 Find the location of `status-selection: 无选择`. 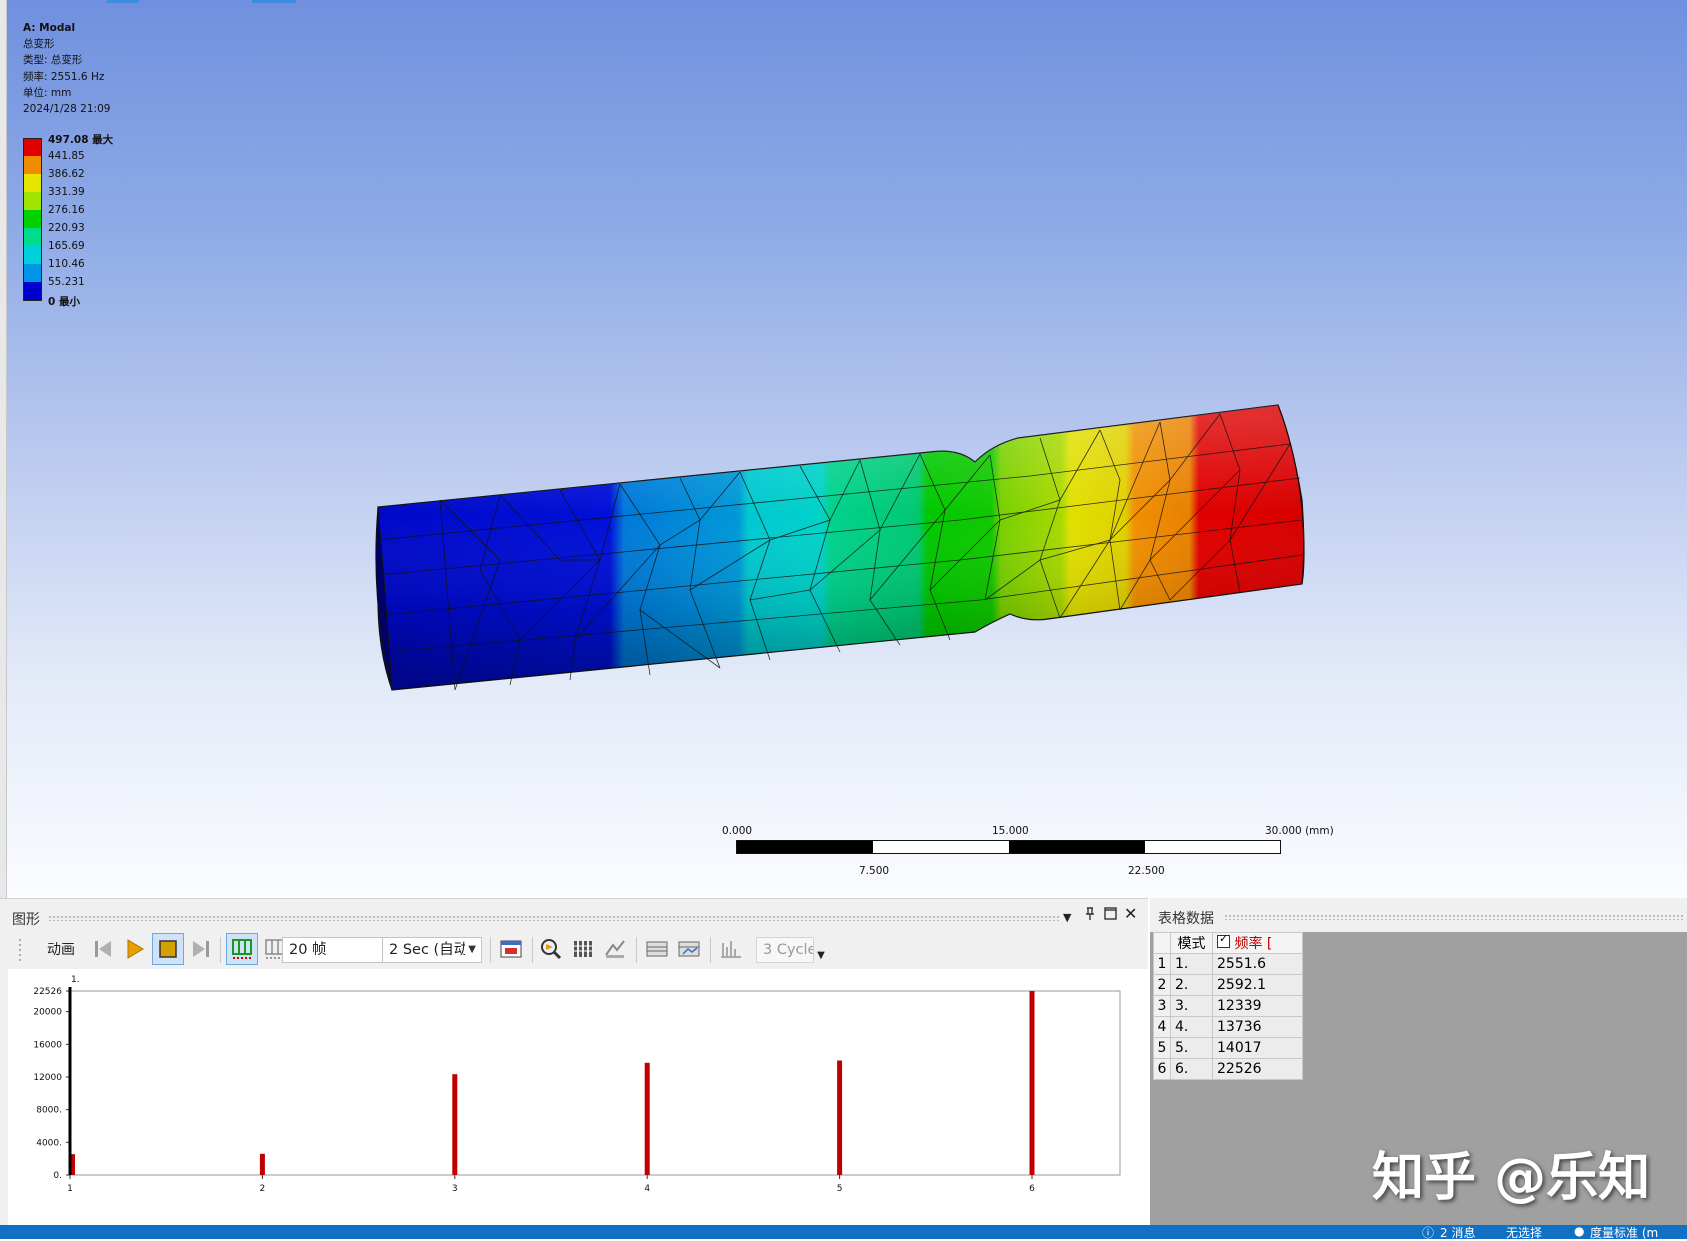

status-selection: 无选择 is located at coordinates (1524, 1233).